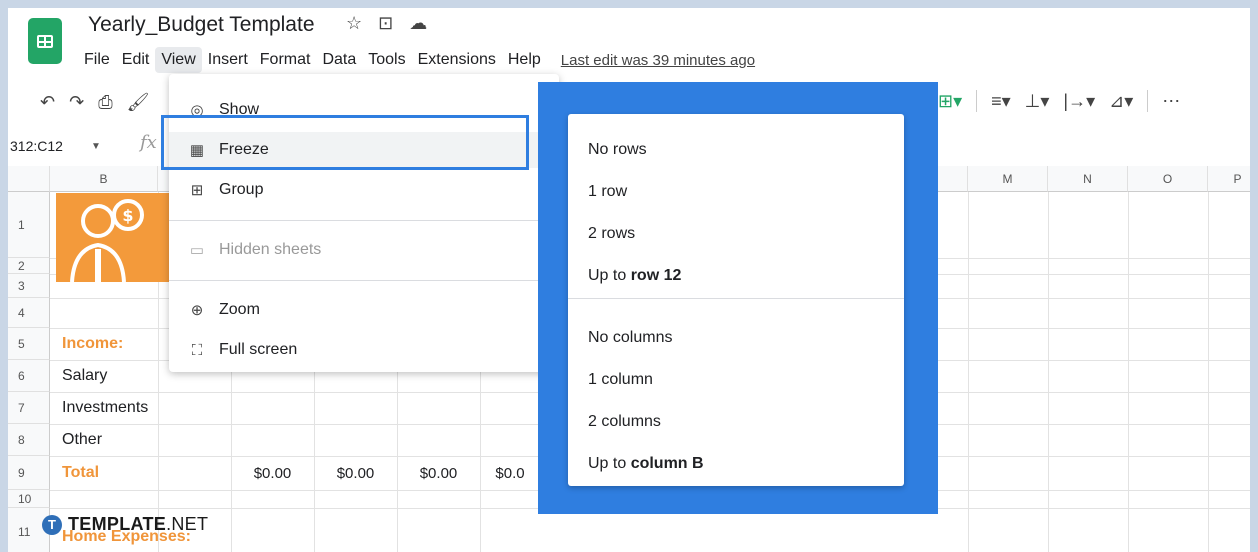  I want to click on chevron-down-icon: ▼, so click(96, 146).